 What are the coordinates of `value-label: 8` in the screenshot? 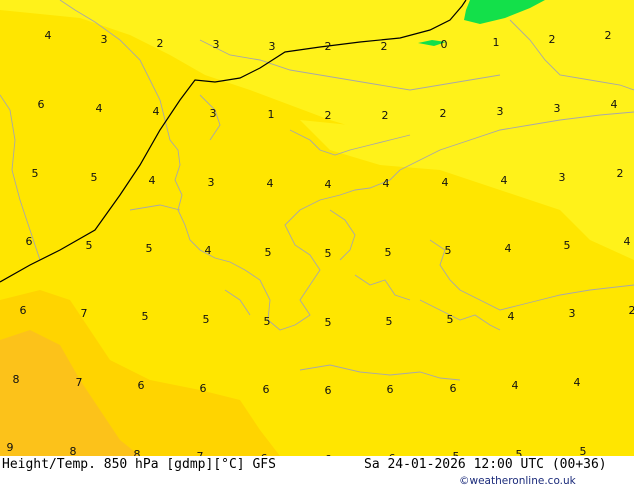 It's located at (16, 379).